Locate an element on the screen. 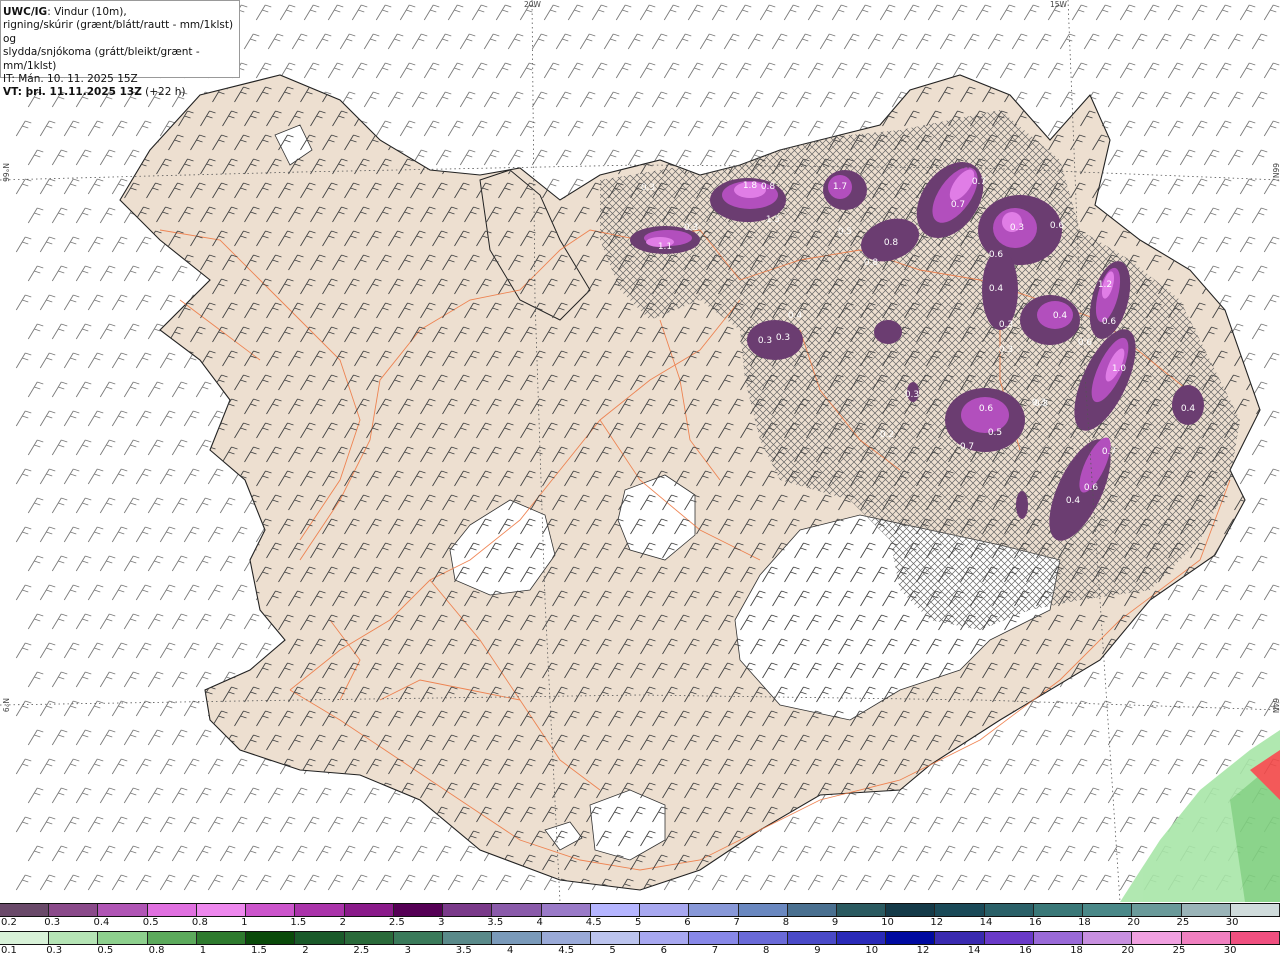  scale-label: 10 is located at coordinates (887, 922).